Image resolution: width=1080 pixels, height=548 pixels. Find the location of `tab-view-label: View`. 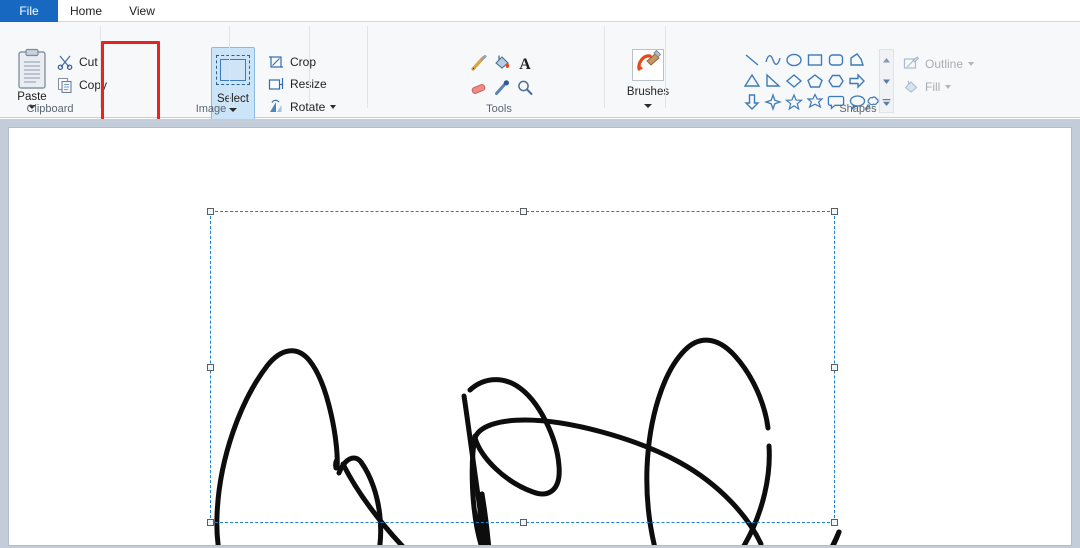

tab-view-label: View is located at coordinates (142, 11).